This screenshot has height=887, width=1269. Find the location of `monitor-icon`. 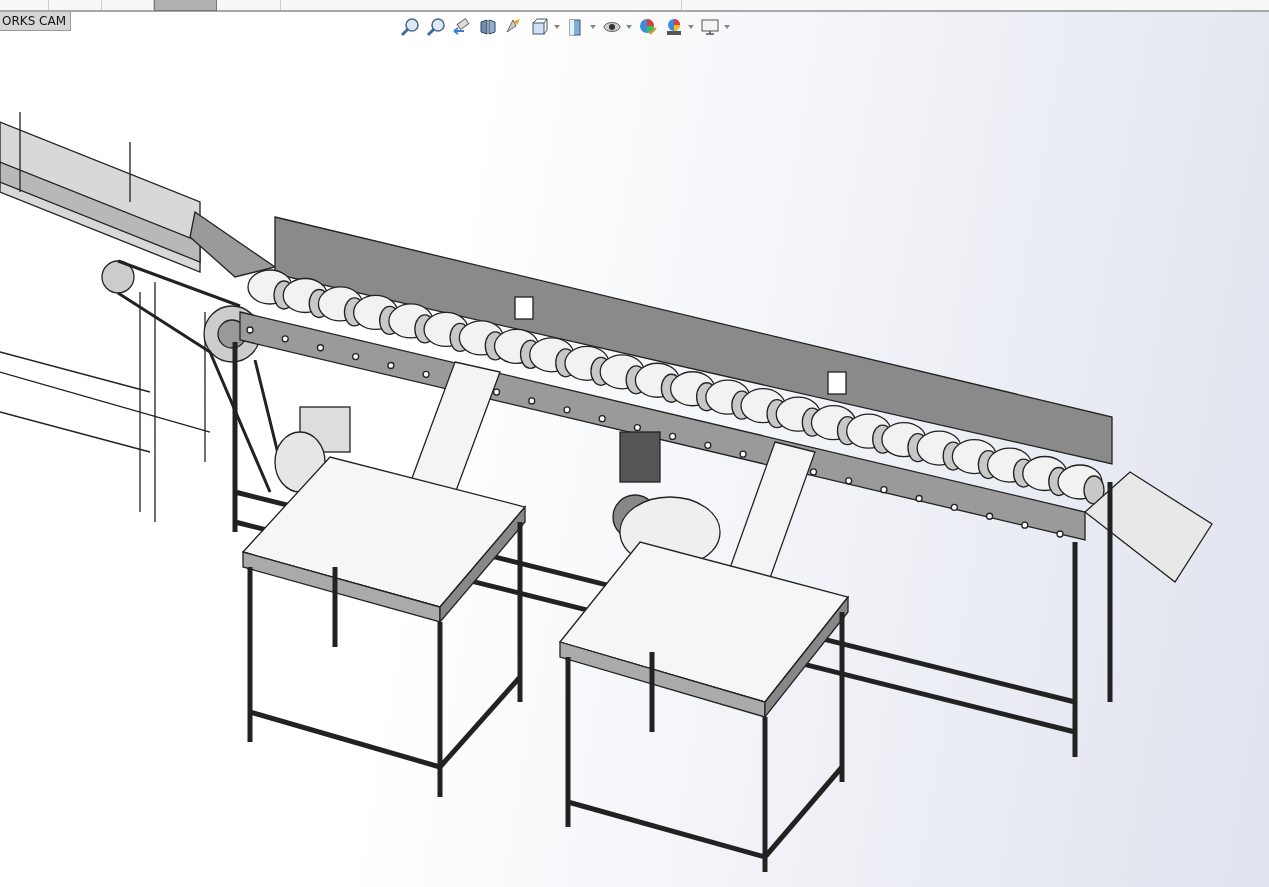

monitor-icon is located at coordinates (710, 27).